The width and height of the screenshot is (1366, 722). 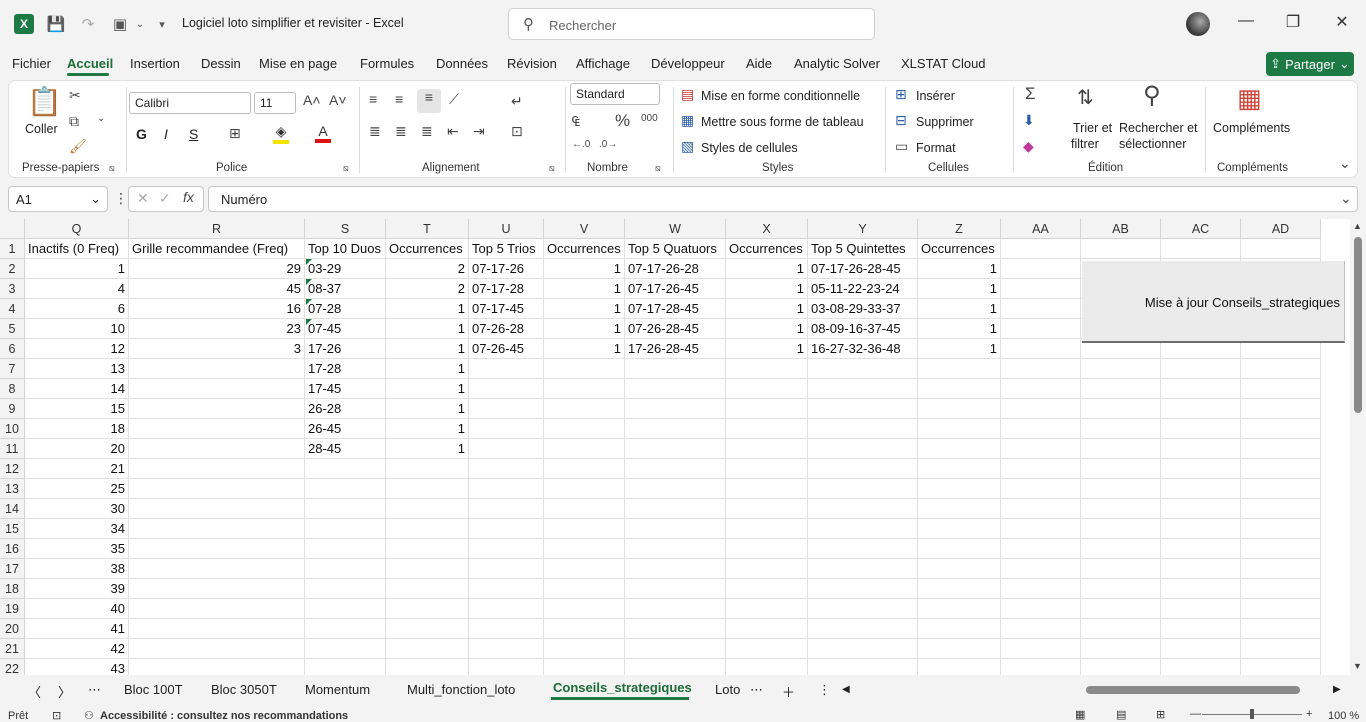 I want to click on thousands-separator-icon: 000, so click(x=649, y=118).